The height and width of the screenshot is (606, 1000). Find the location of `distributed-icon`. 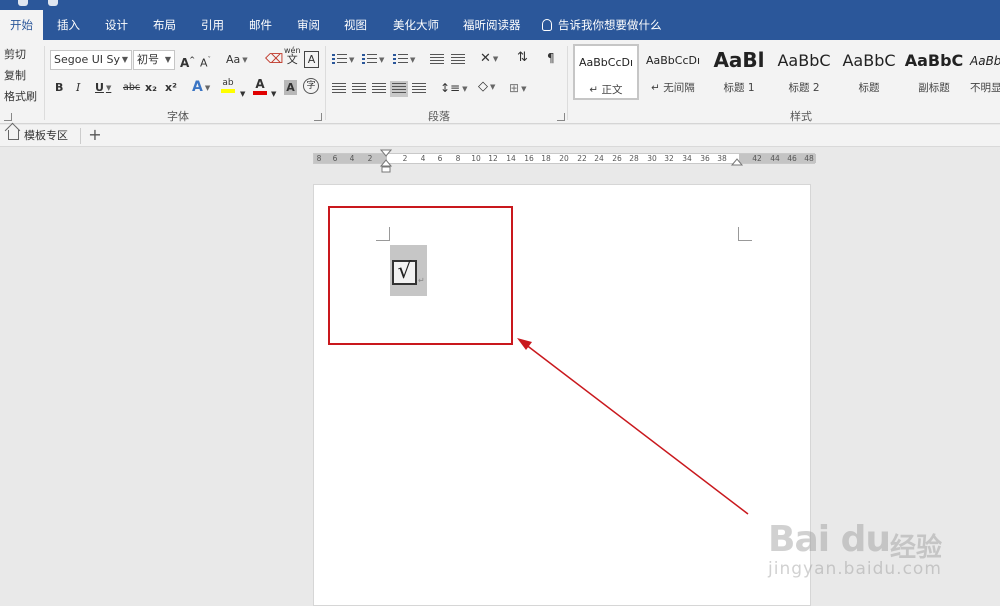

distributed-icon is located at coordinates (419, 89).